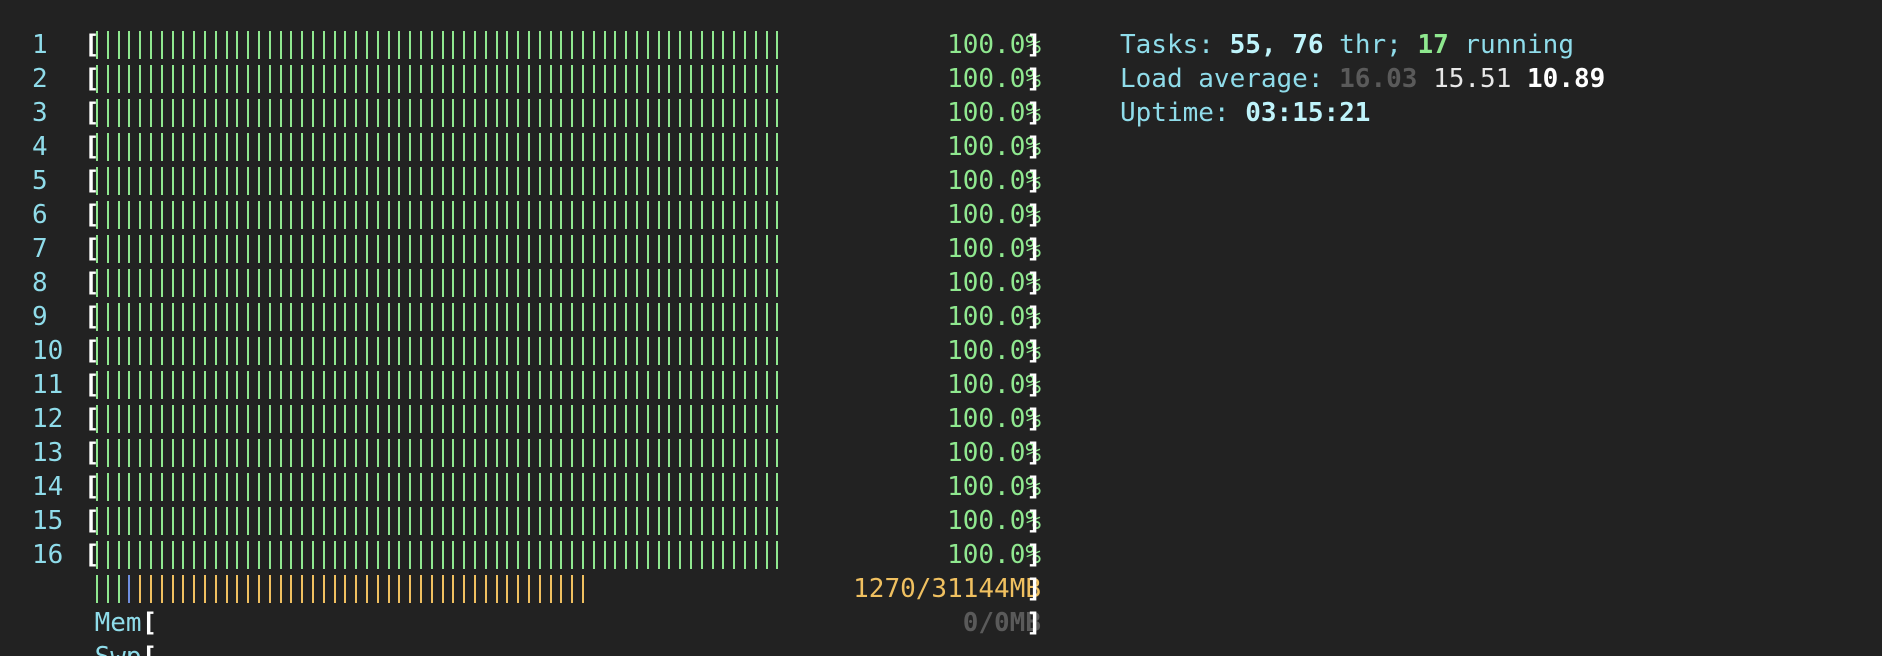  Describe the element at coordinates (1511, 45) in the screenshot. I see `running-label: running` at that location.